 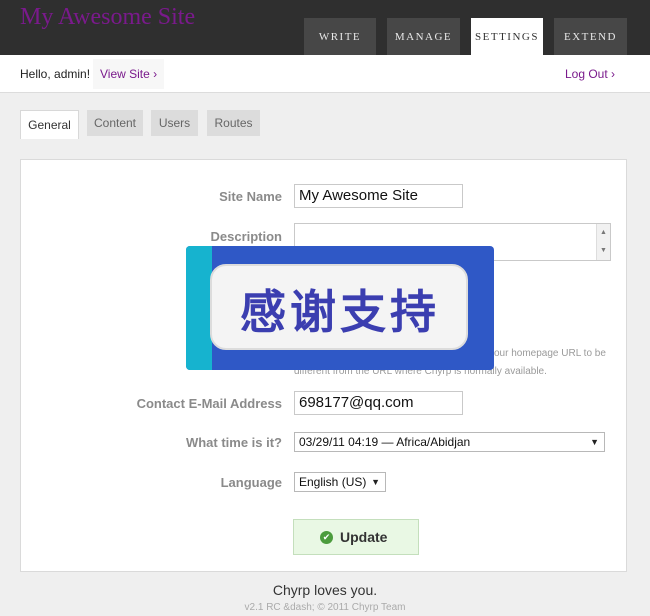 I want to click on language-label: Language, so click(x=251, y=482).